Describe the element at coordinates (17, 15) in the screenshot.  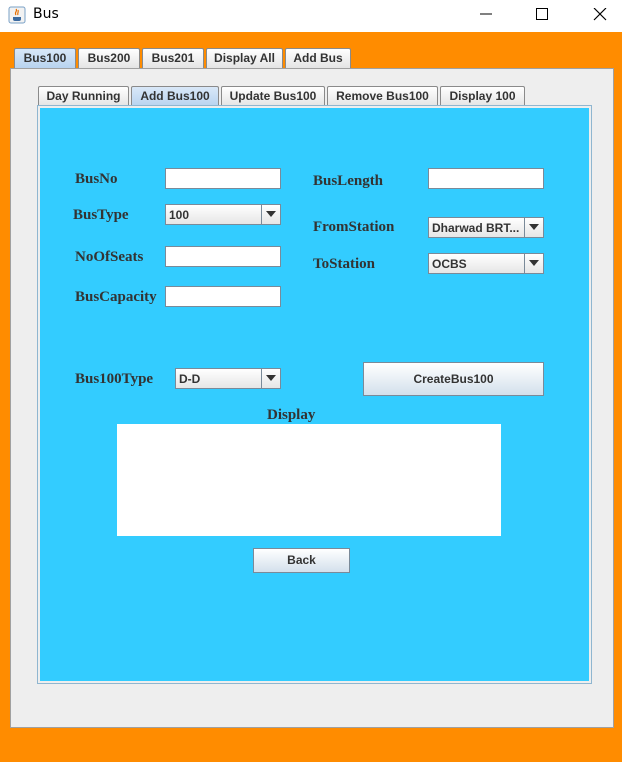
I see `java-app-icon` at that location.